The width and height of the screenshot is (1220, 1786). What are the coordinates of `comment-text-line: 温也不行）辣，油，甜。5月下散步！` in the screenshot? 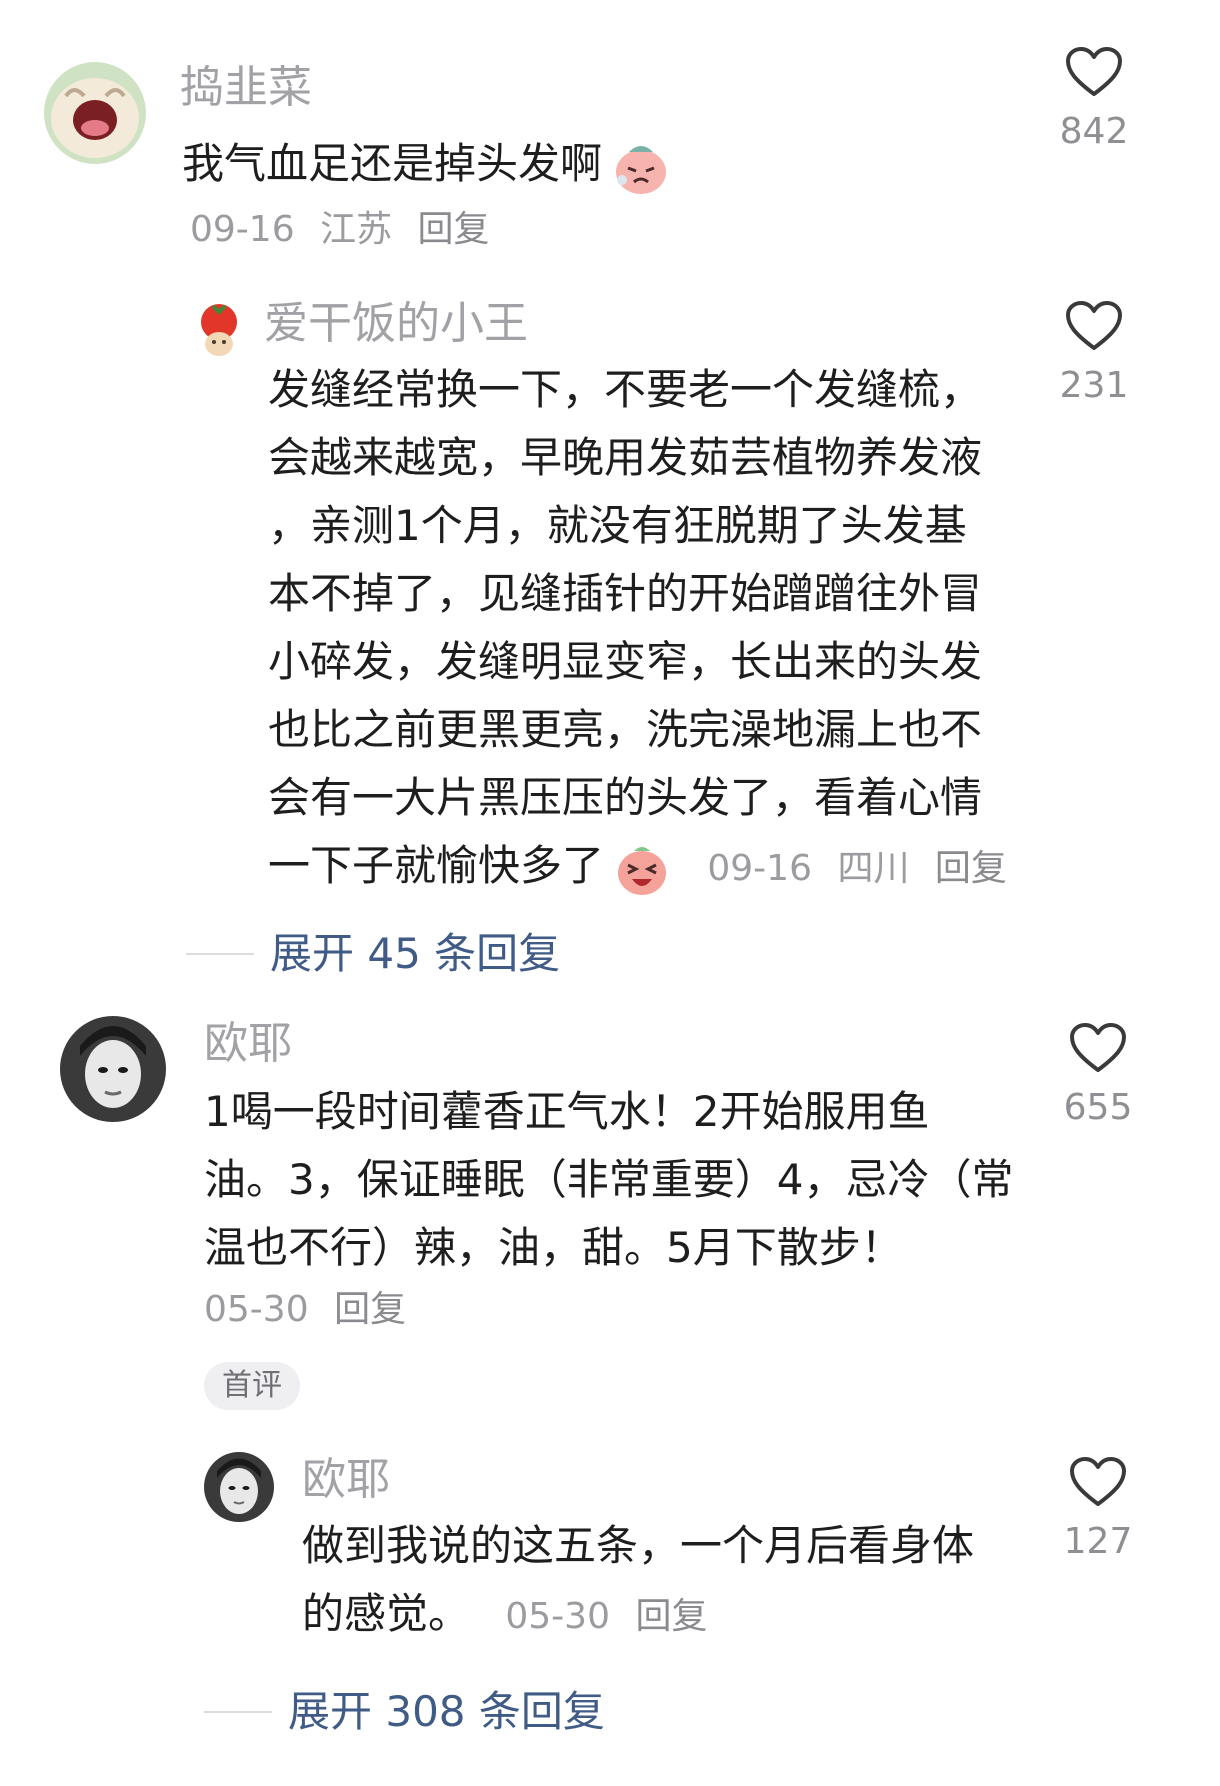 It's located at (553, 1247).